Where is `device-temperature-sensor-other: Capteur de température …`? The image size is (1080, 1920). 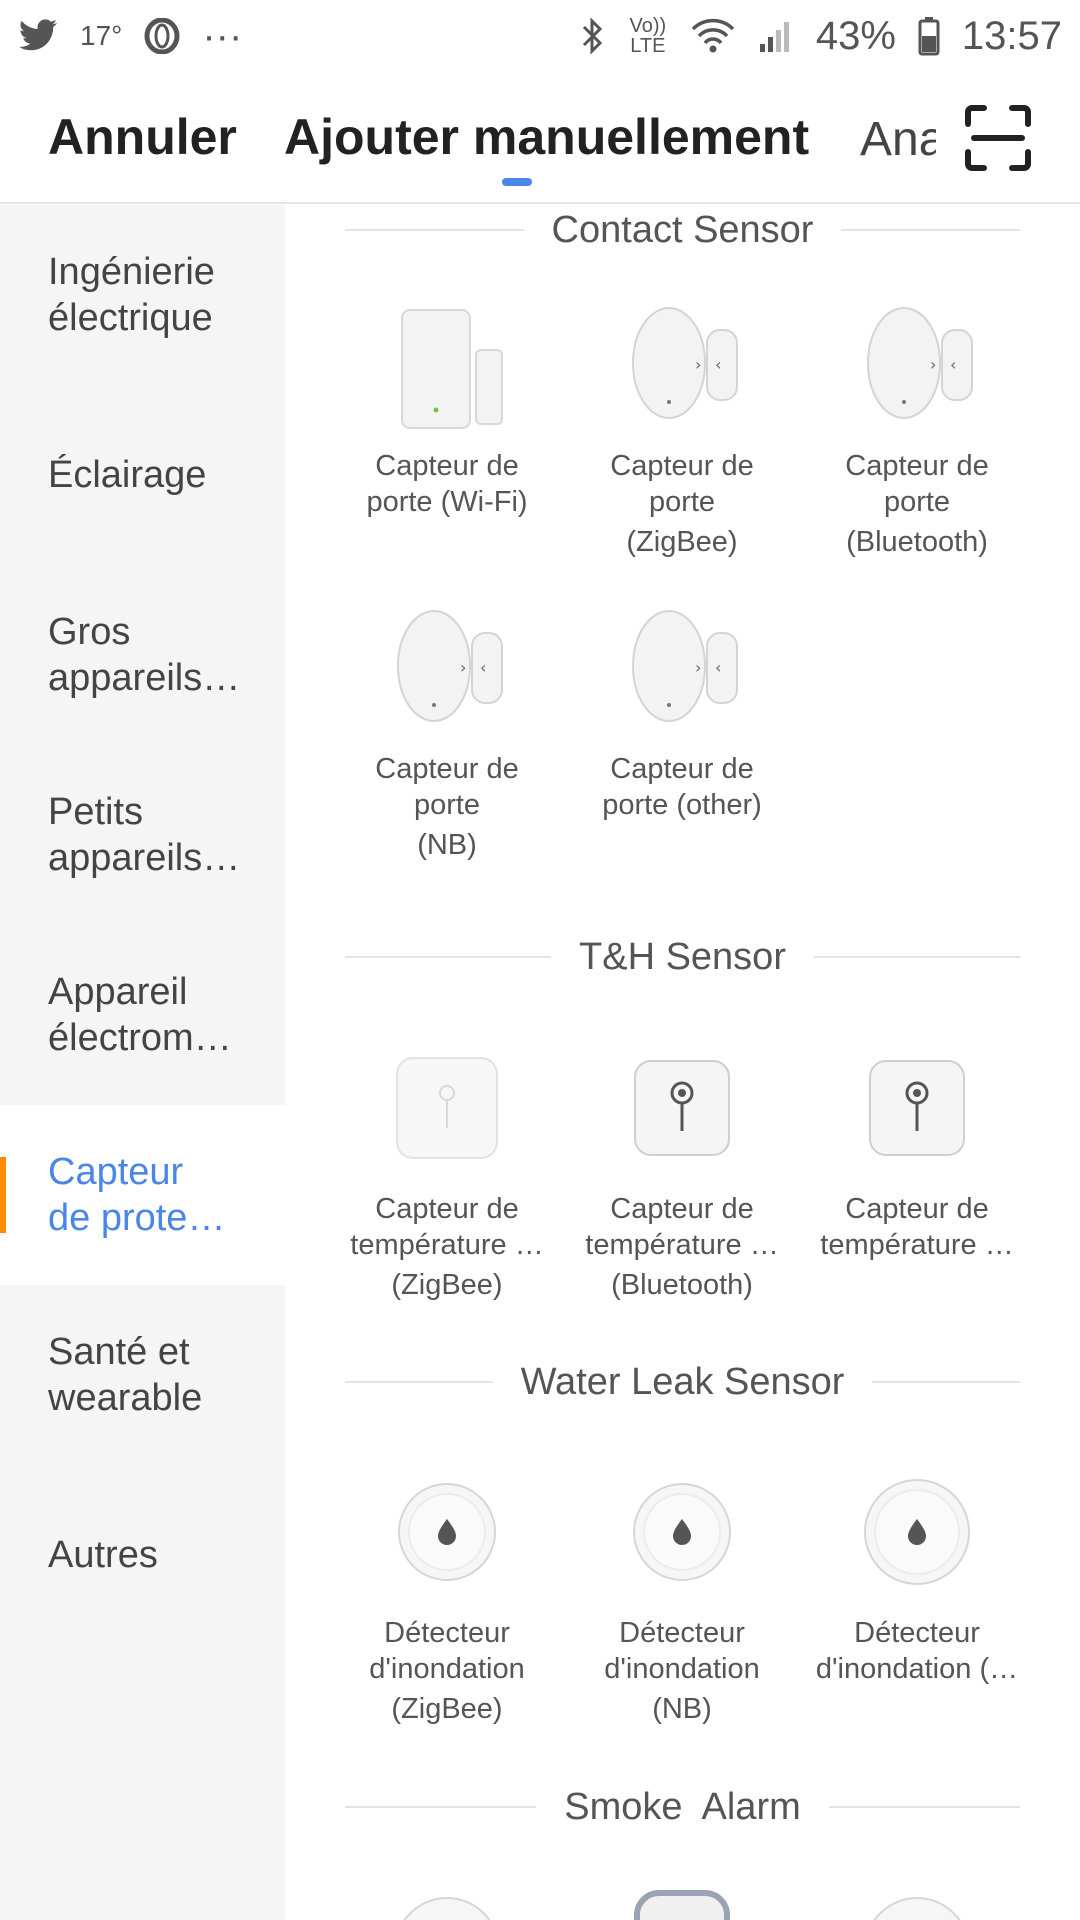 device-temperature-sensor-other: Capteur de température … is located at coordinates (917, 1153).